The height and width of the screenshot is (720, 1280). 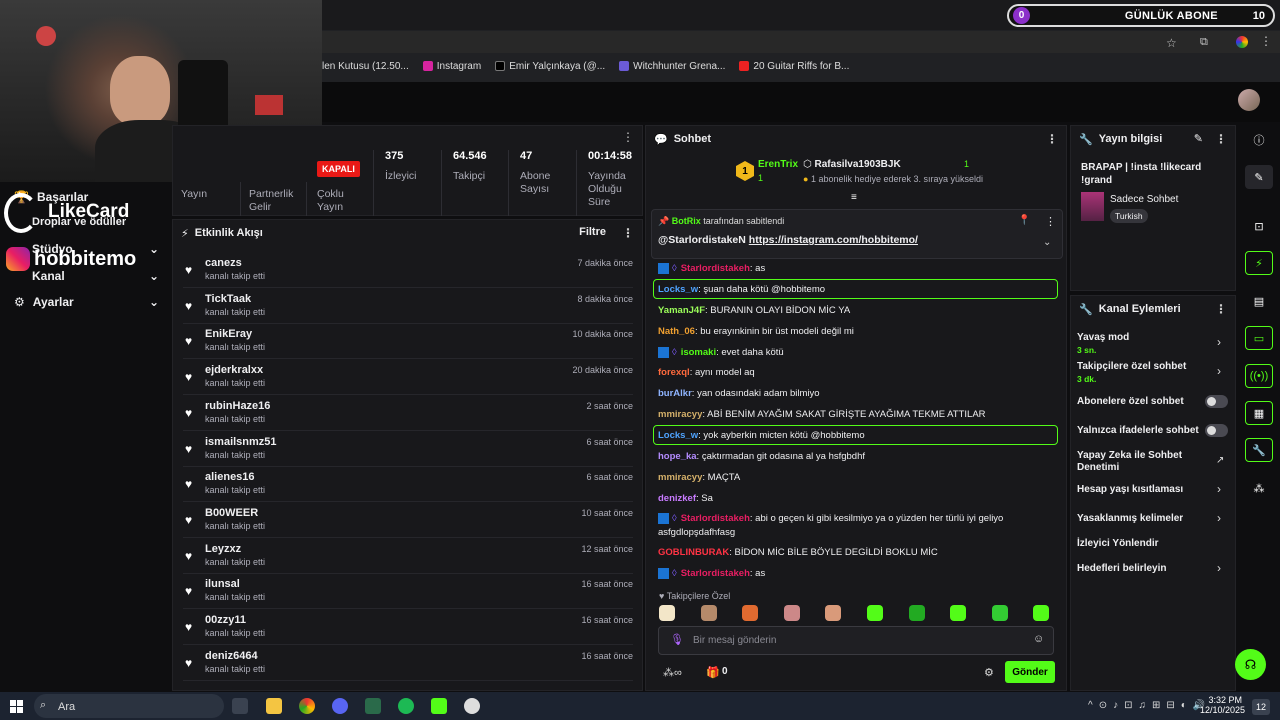 I want to click on activity-user: ilunsal, so click(x=222, y=584).